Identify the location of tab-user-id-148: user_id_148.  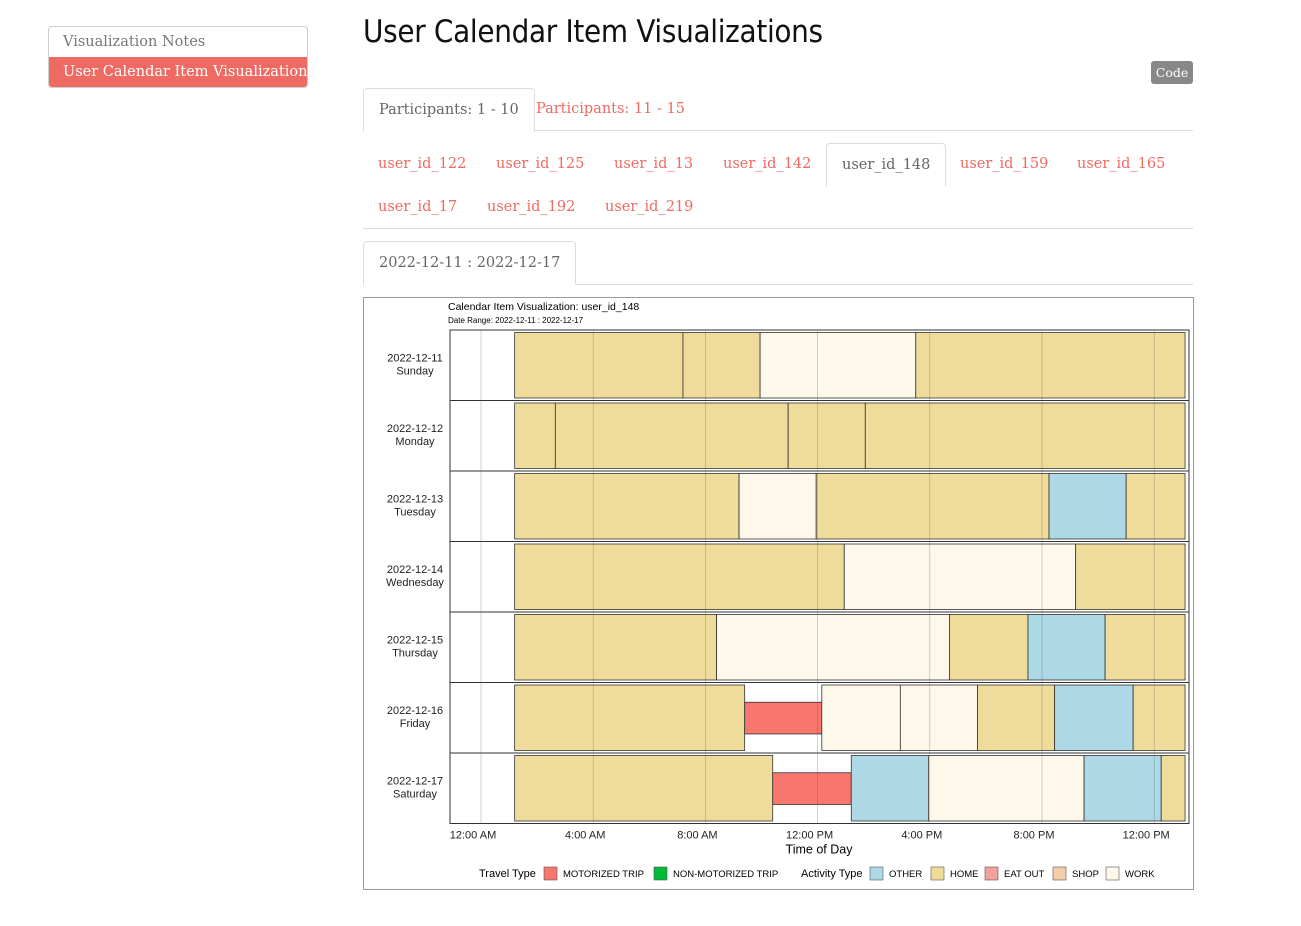
(886, 165).